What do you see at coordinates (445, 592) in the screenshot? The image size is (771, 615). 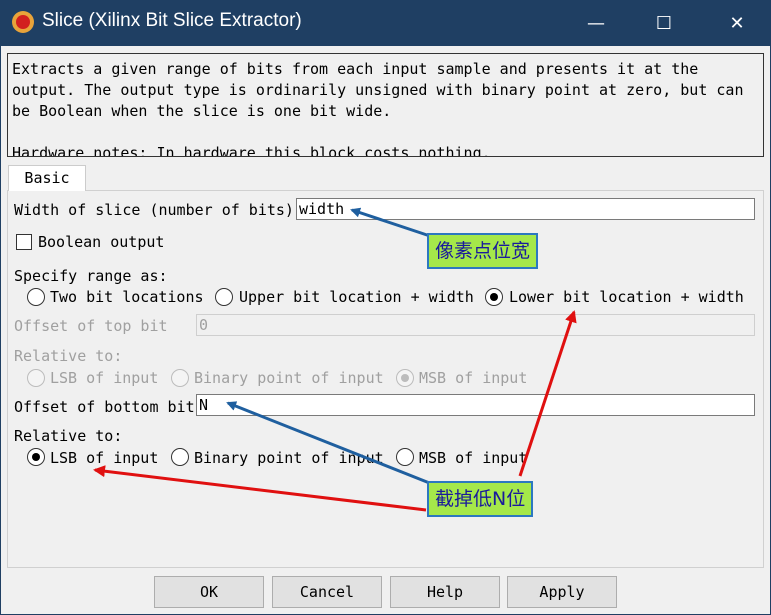 I see `help-button: Help` at bounding box center [445, 592].